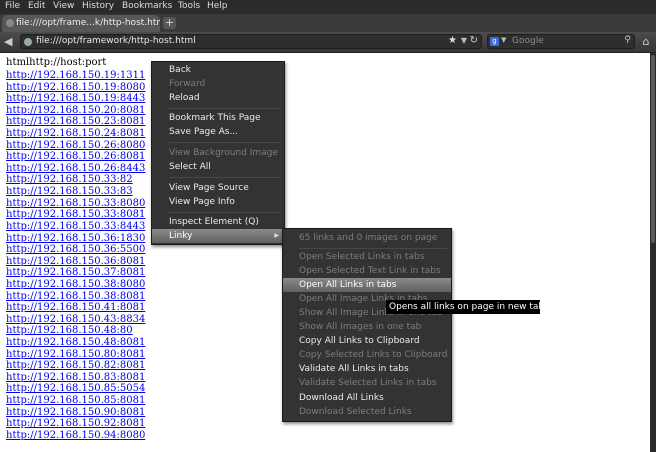 This screenshot has height=452, width=656. Describe the element at coordinates (75, 308) in the screenshot. I see `link-item: http://192.168.150.41:8081` at that location.